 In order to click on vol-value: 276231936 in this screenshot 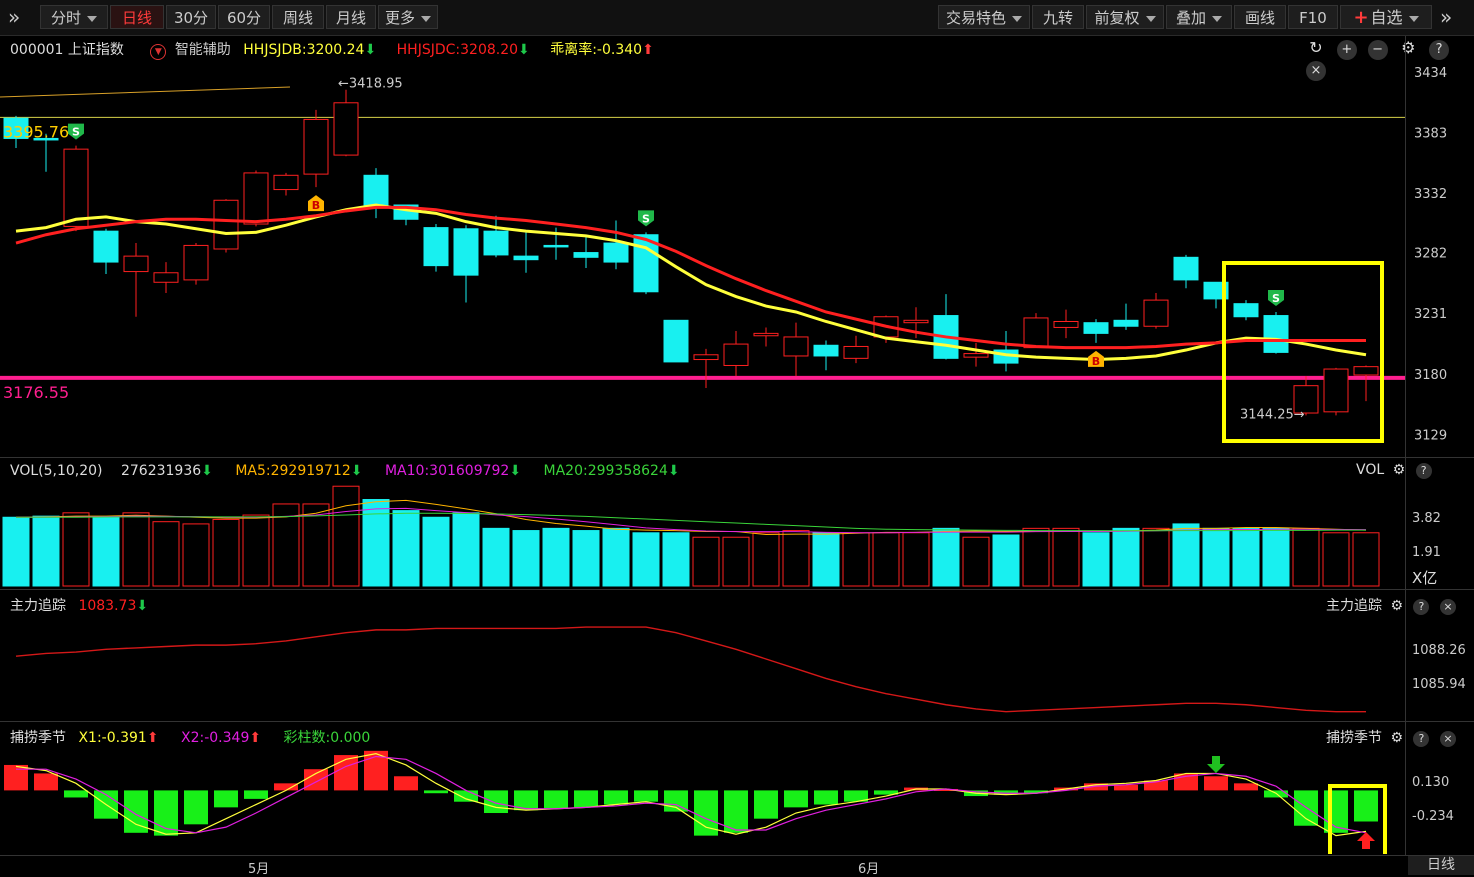, I will do `click(161, 471)`.